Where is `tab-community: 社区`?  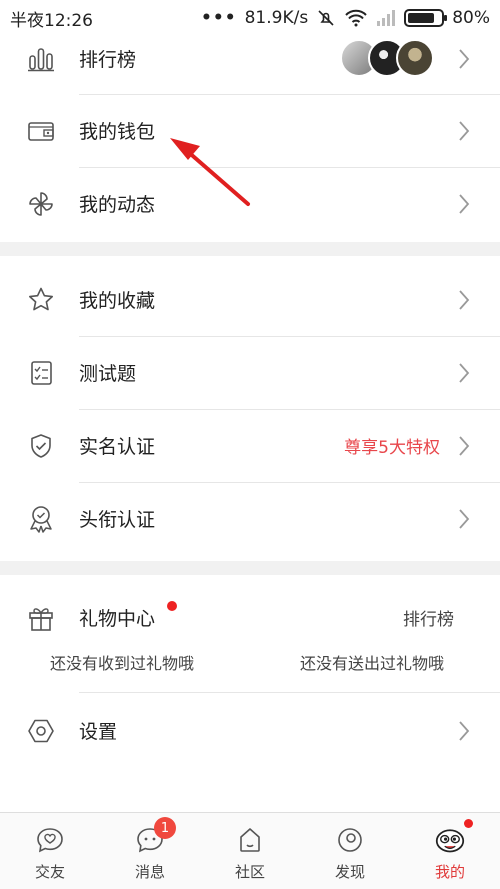 tab-community: 社区 is located at coordinates (250, 851).